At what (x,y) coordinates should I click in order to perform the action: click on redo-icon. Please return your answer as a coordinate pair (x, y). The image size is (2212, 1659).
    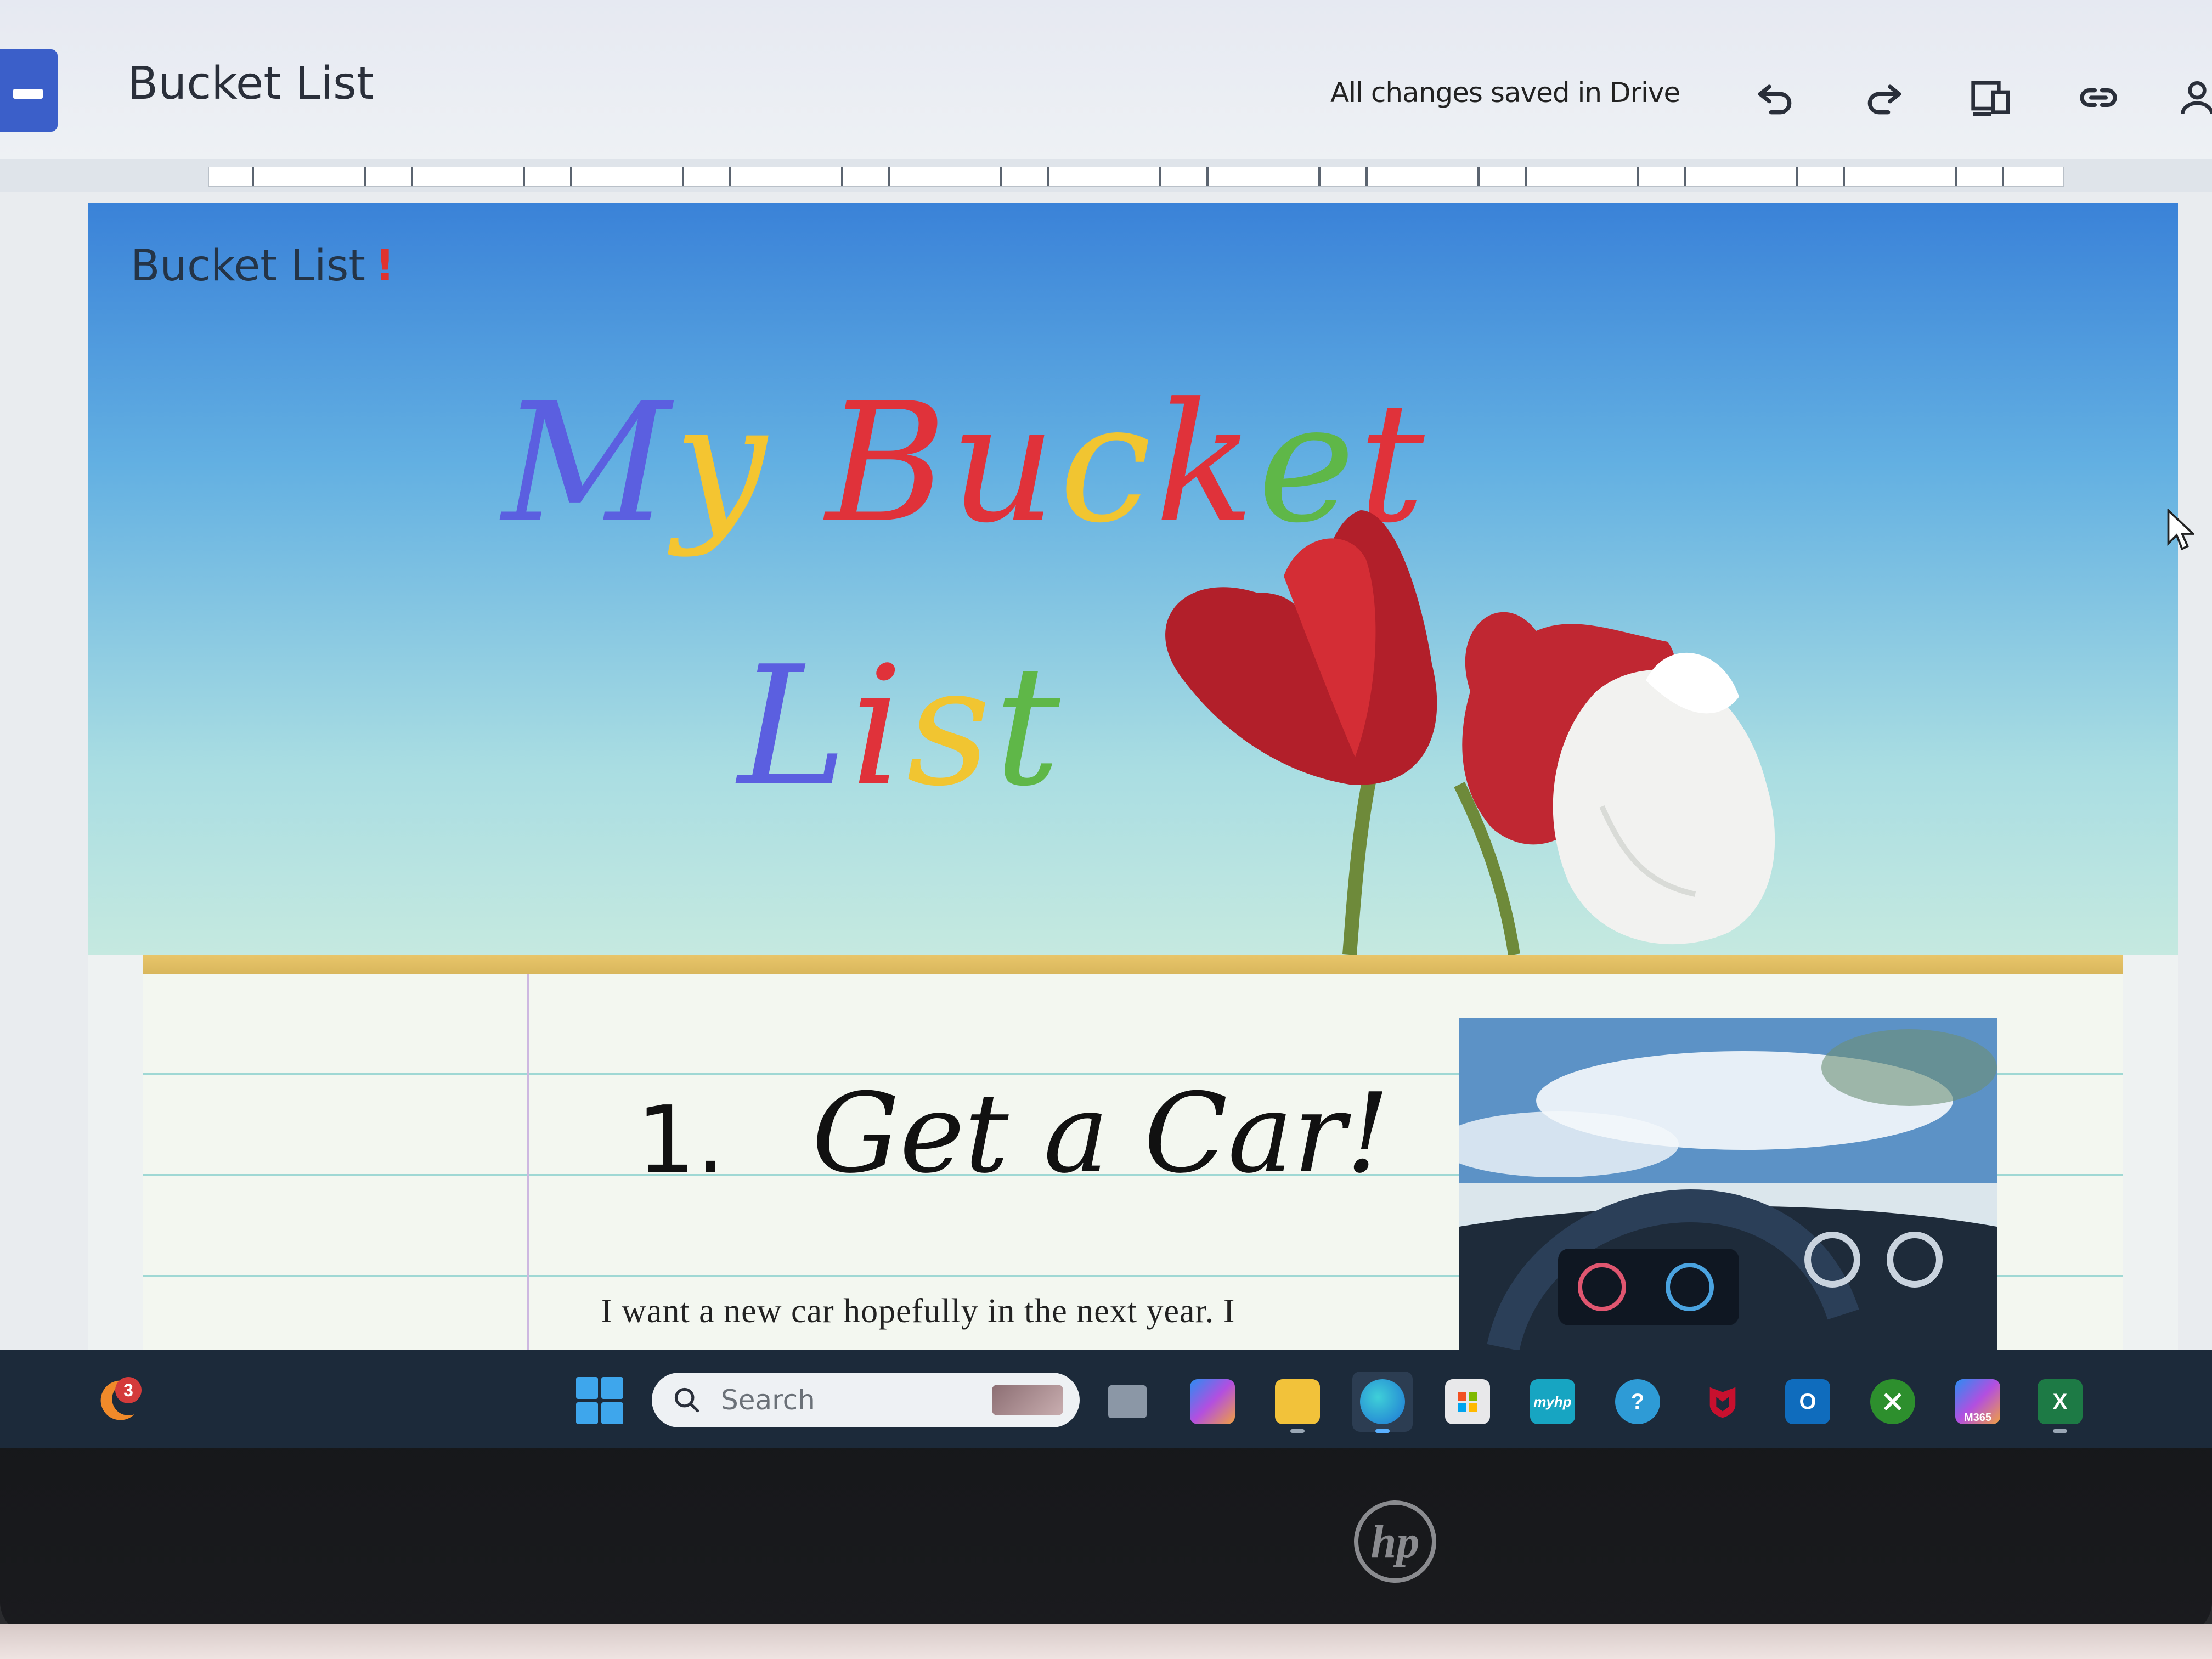
    Looking at the image, I should click on (1884, 99).